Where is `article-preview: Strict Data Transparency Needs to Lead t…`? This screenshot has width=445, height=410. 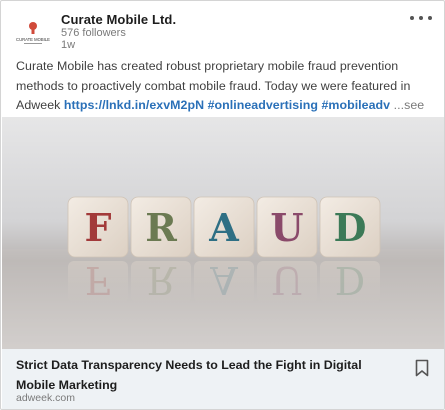
article-preview: Strict Data Transparency Needs to Lead t… is located at coordinates (223, 379).